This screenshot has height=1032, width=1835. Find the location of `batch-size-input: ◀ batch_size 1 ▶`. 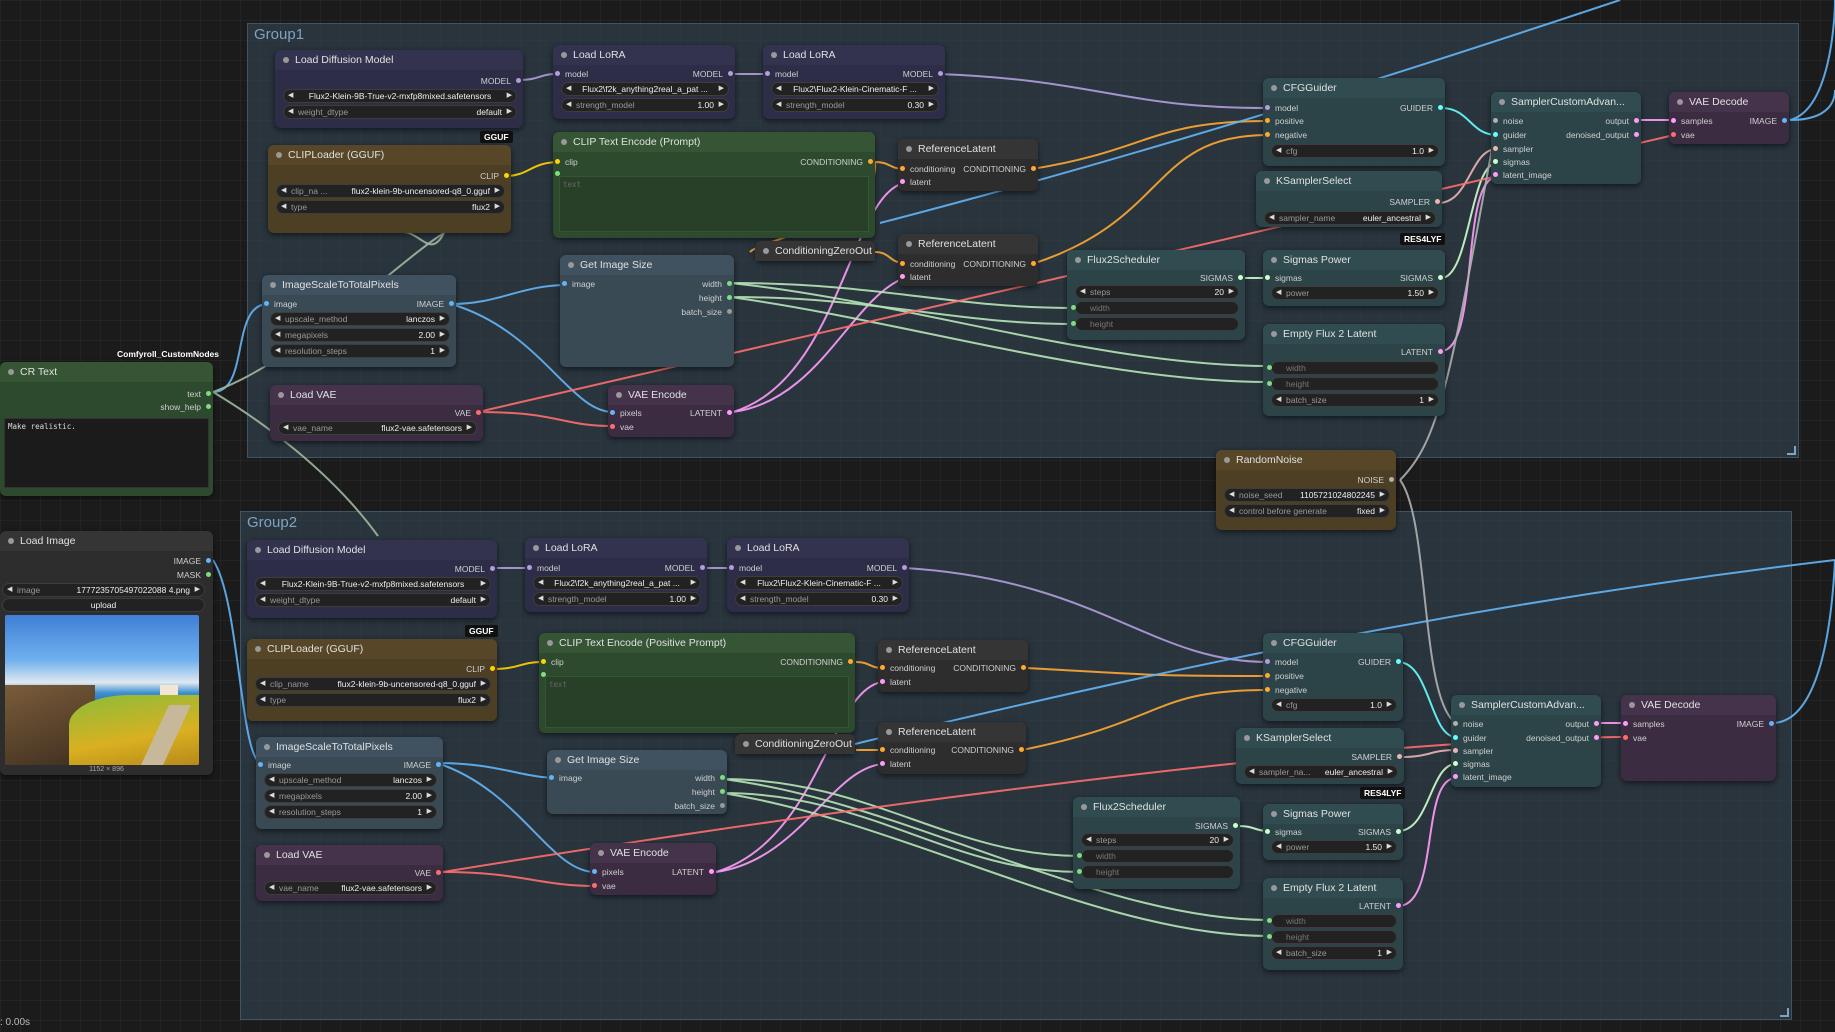

batch-size-input: ◀ batch_size 1 ▶ is located at coordinates (1355, 400).